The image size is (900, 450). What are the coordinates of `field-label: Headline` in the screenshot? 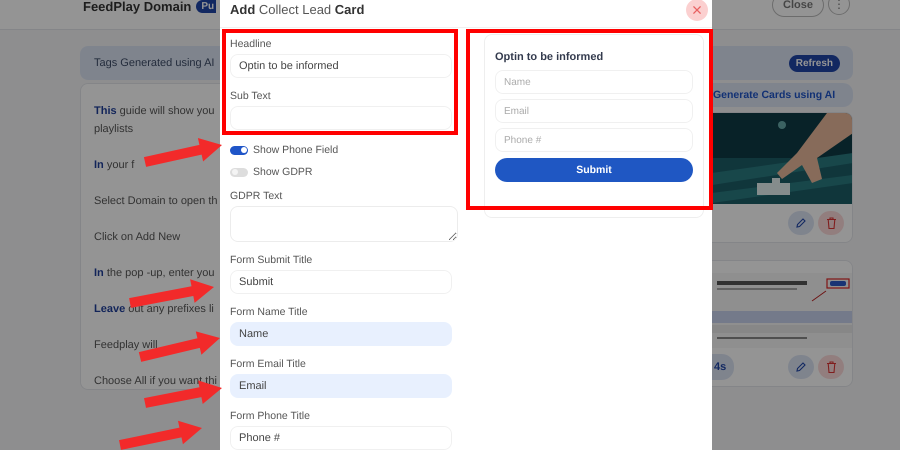 It's located at (251, 44).